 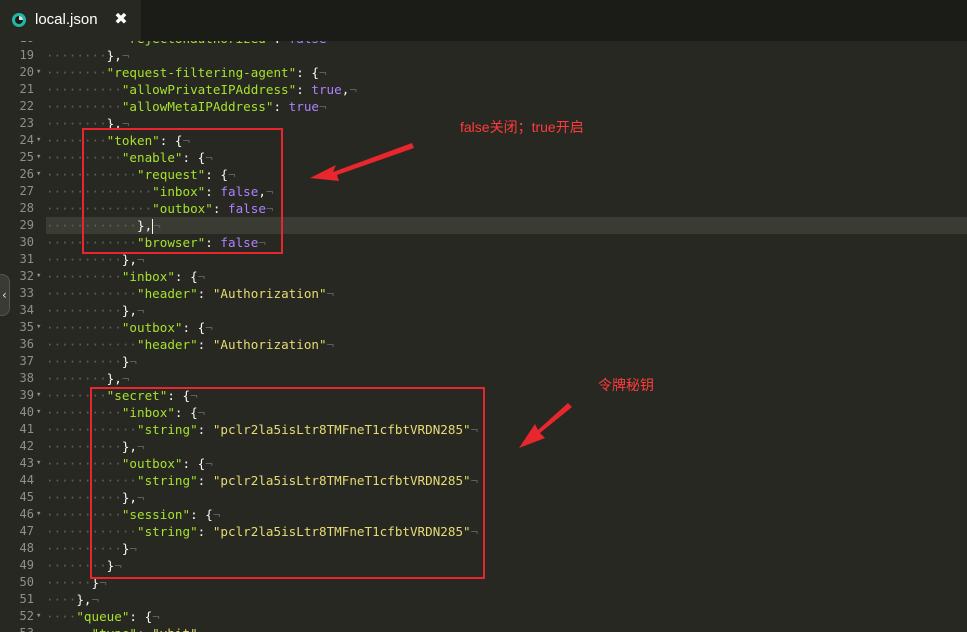 What do you see at coordinates (341, 480) in the screenshot?
I see `json-string: "pclr2la5isLtr8TMFneT1cfbtVRDN285"` at bounding box center [341, 480].